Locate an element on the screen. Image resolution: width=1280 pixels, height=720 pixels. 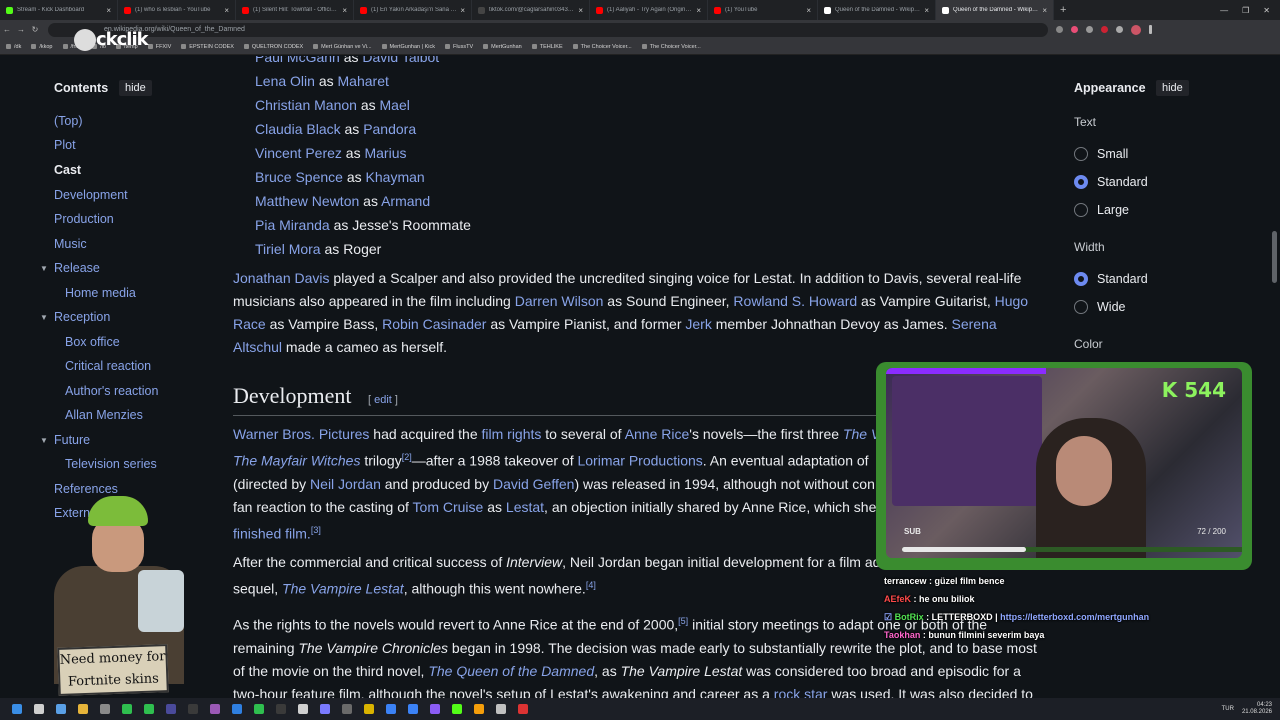
bookmark-item: EPSTEIN CODEX is located at coordinates (207, 47).